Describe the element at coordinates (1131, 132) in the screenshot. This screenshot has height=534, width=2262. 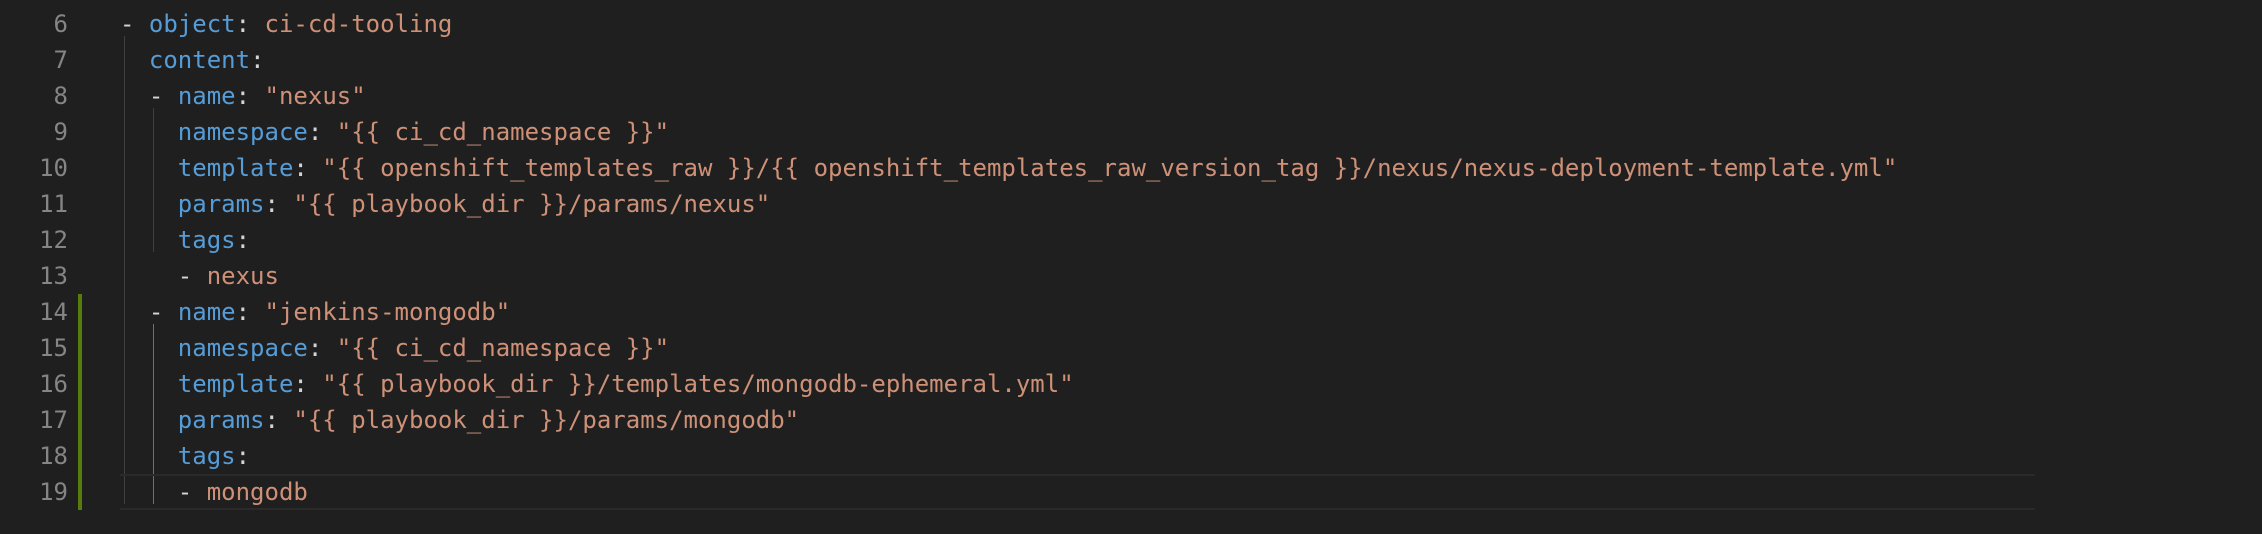
I see `code-line: 9 namespace: "{{ ci_cd_namespace }}"` at that location.